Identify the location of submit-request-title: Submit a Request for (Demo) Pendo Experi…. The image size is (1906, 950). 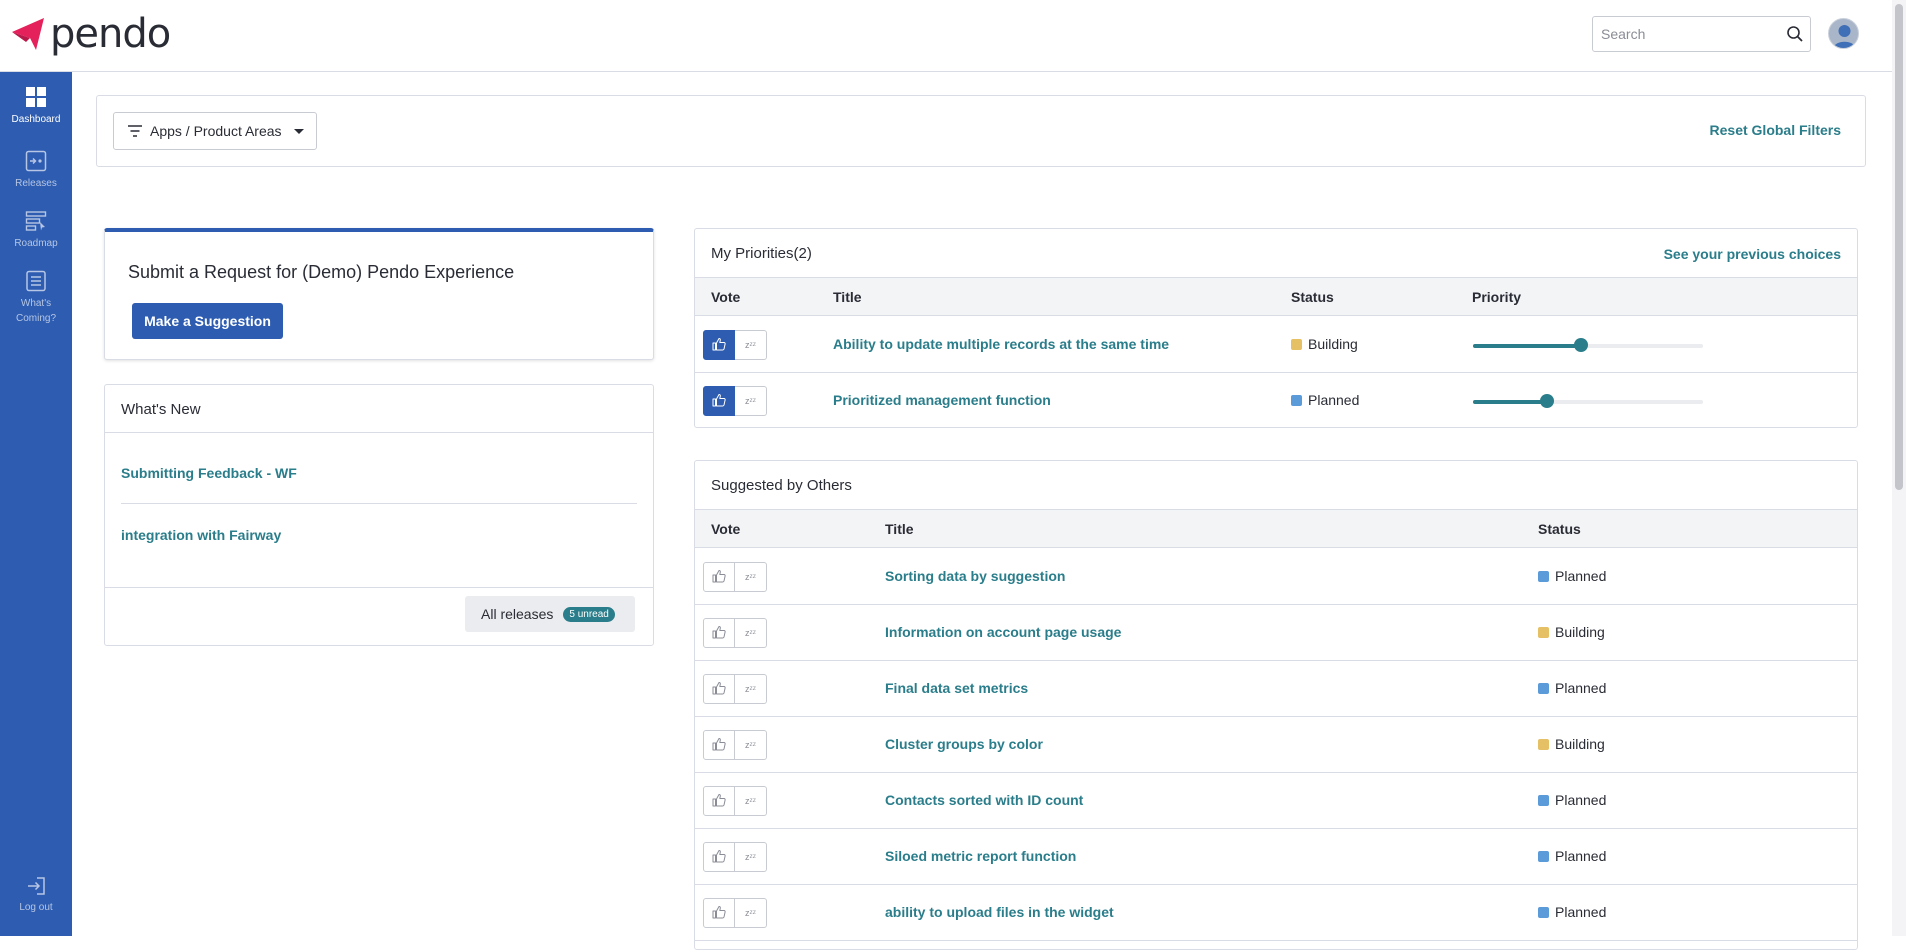
(321, 272).